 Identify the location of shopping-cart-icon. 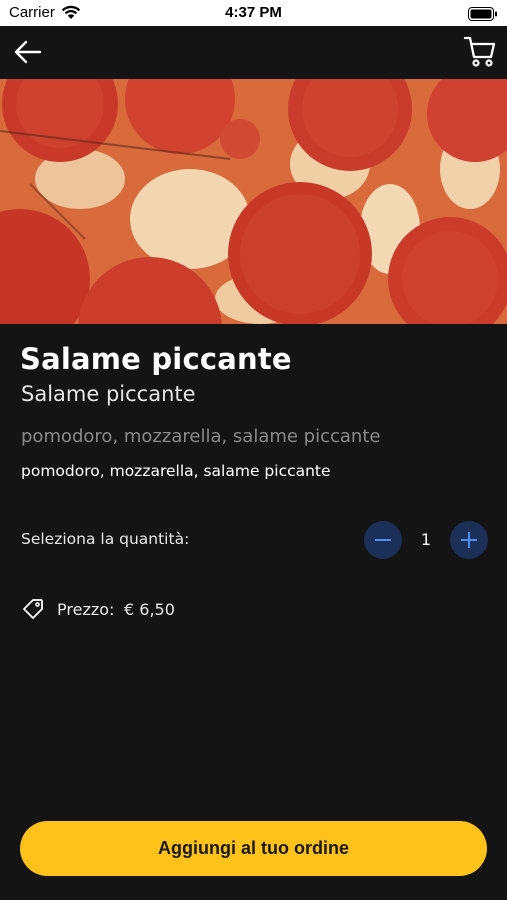
(479, 51).